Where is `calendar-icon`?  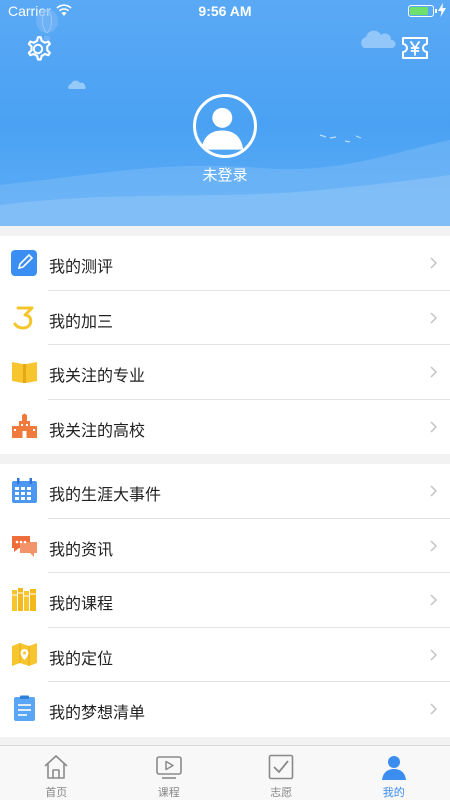
calendar-icon is located at coordinates (24, 490).